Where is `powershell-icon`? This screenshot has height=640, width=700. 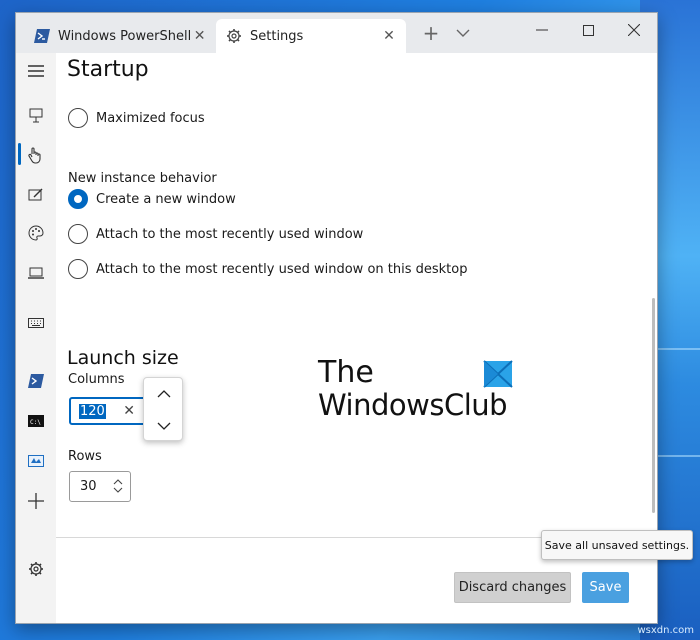
powershell-icon is located at coordinates (42, 36).